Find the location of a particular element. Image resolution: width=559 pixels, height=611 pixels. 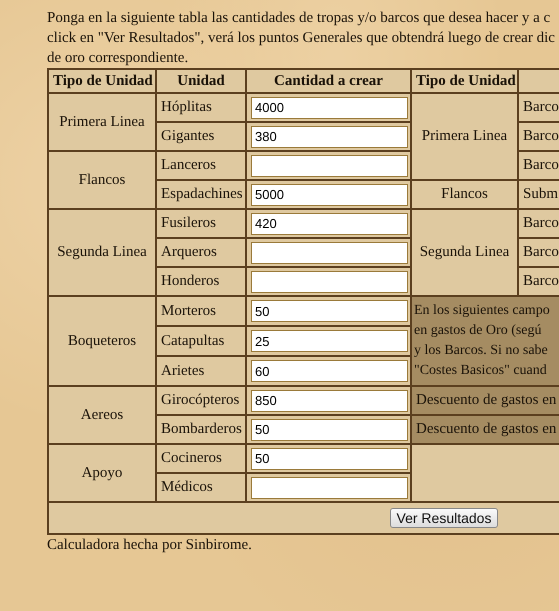

unit-name: Honderos is located at coordinates (190, 281).